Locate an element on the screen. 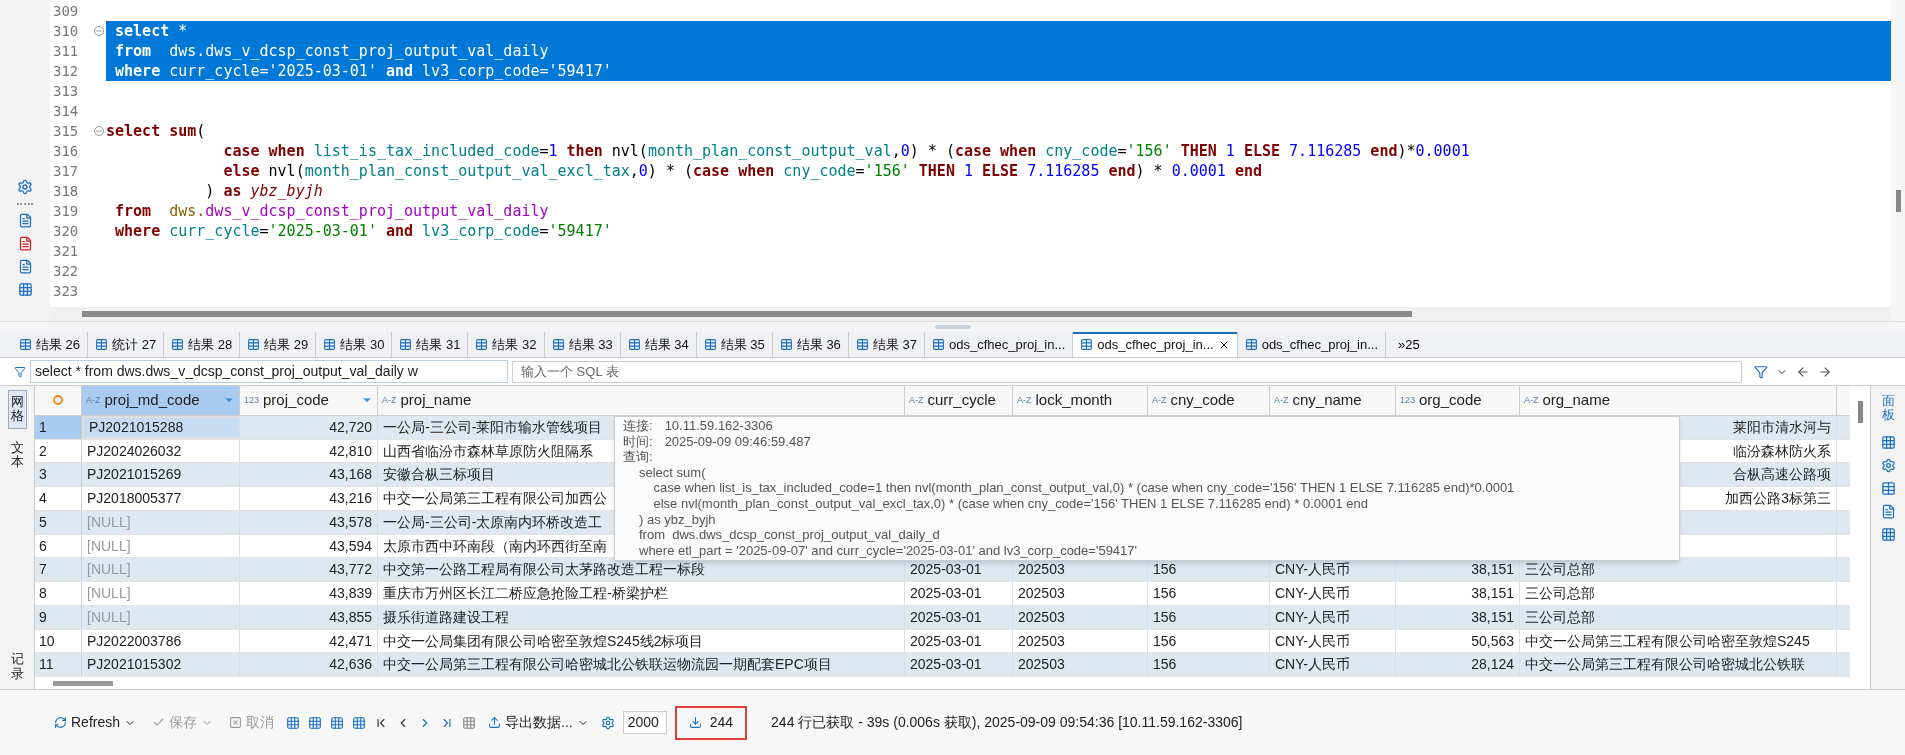 Image resolution: width=1905 pixels, height=755 pixels. result-tab: 结果 33 is located at coordinates (582, 344).